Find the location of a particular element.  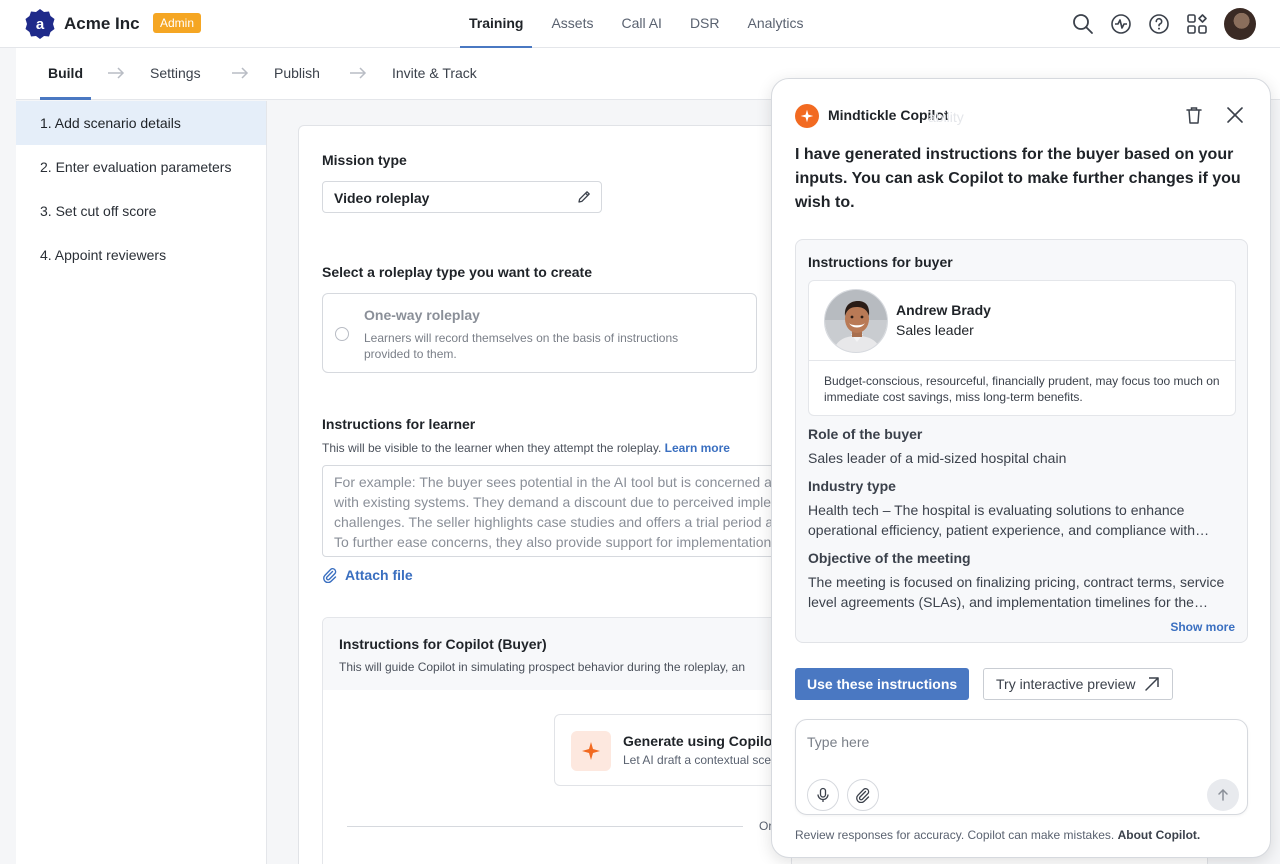

microphone-button is located at coordinates (823, 795).